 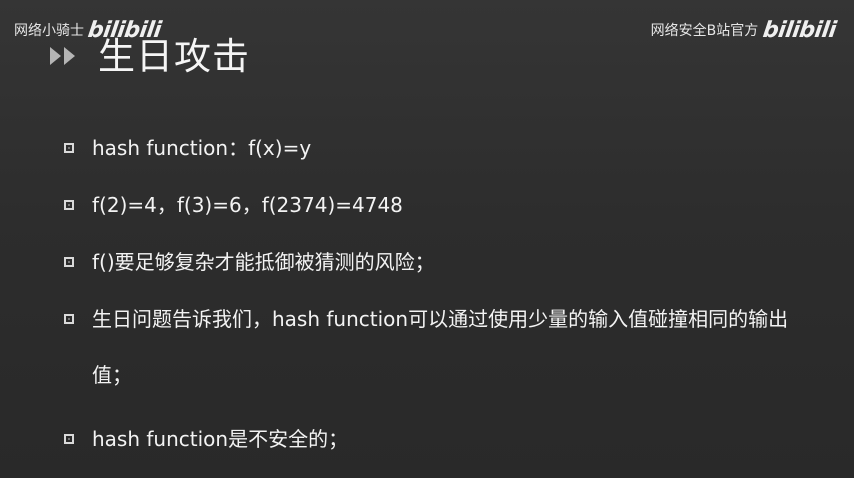 I want to click on watermark-right: 网络安全B站官方 bilibili, so click(x=744, y=30).